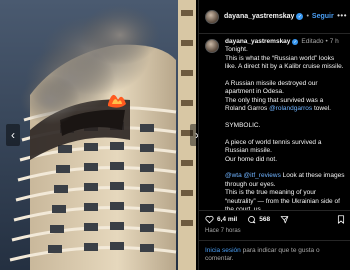 This screenshot has height=270, width=350. Describe the element at coordinates (209, 219) in the screenshot. I see `heart-icon` at that location.